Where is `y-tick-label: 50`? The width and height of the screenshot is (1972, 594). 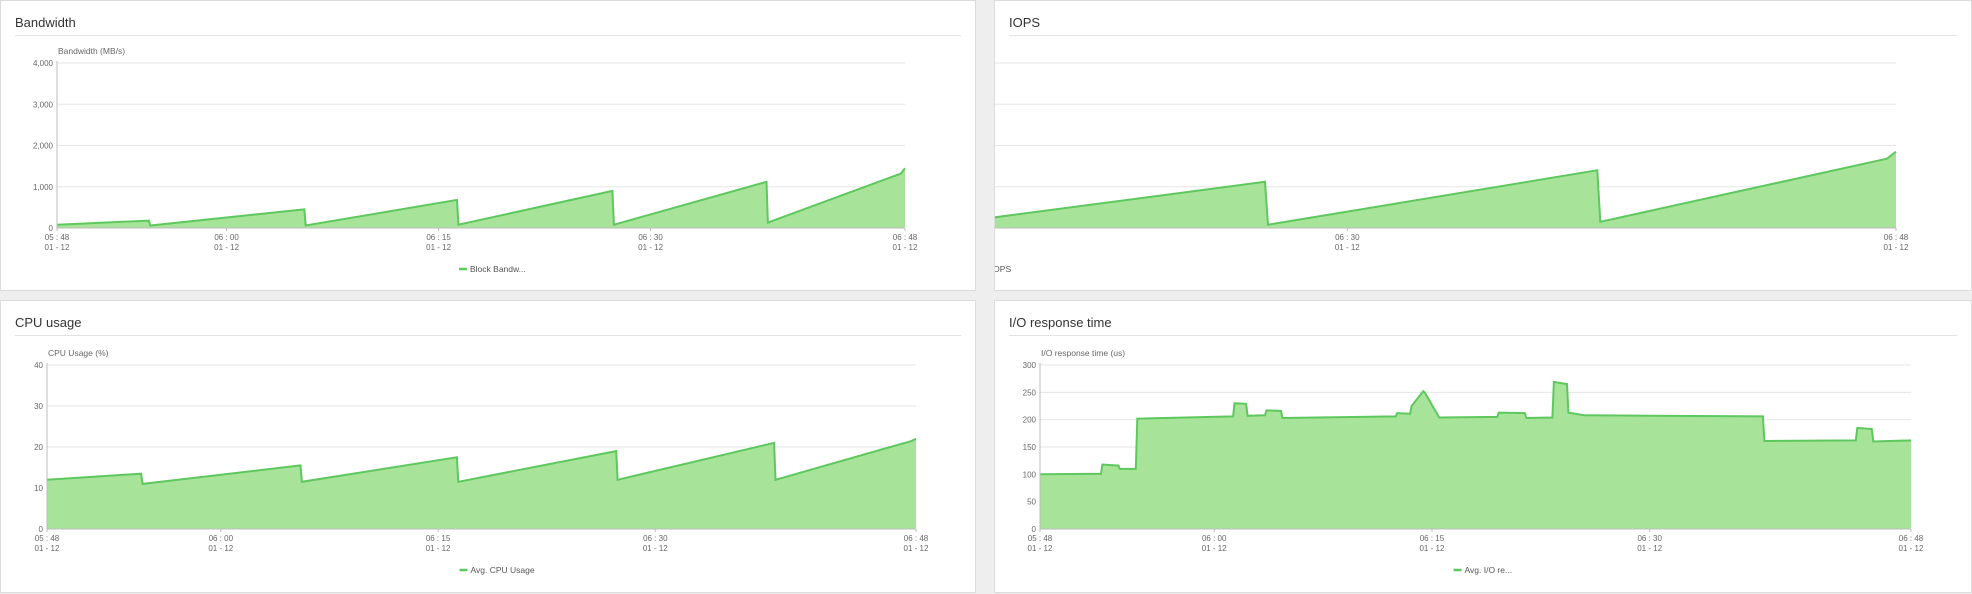
y-tick-label: 50 is located at coordinates (1031, 502).